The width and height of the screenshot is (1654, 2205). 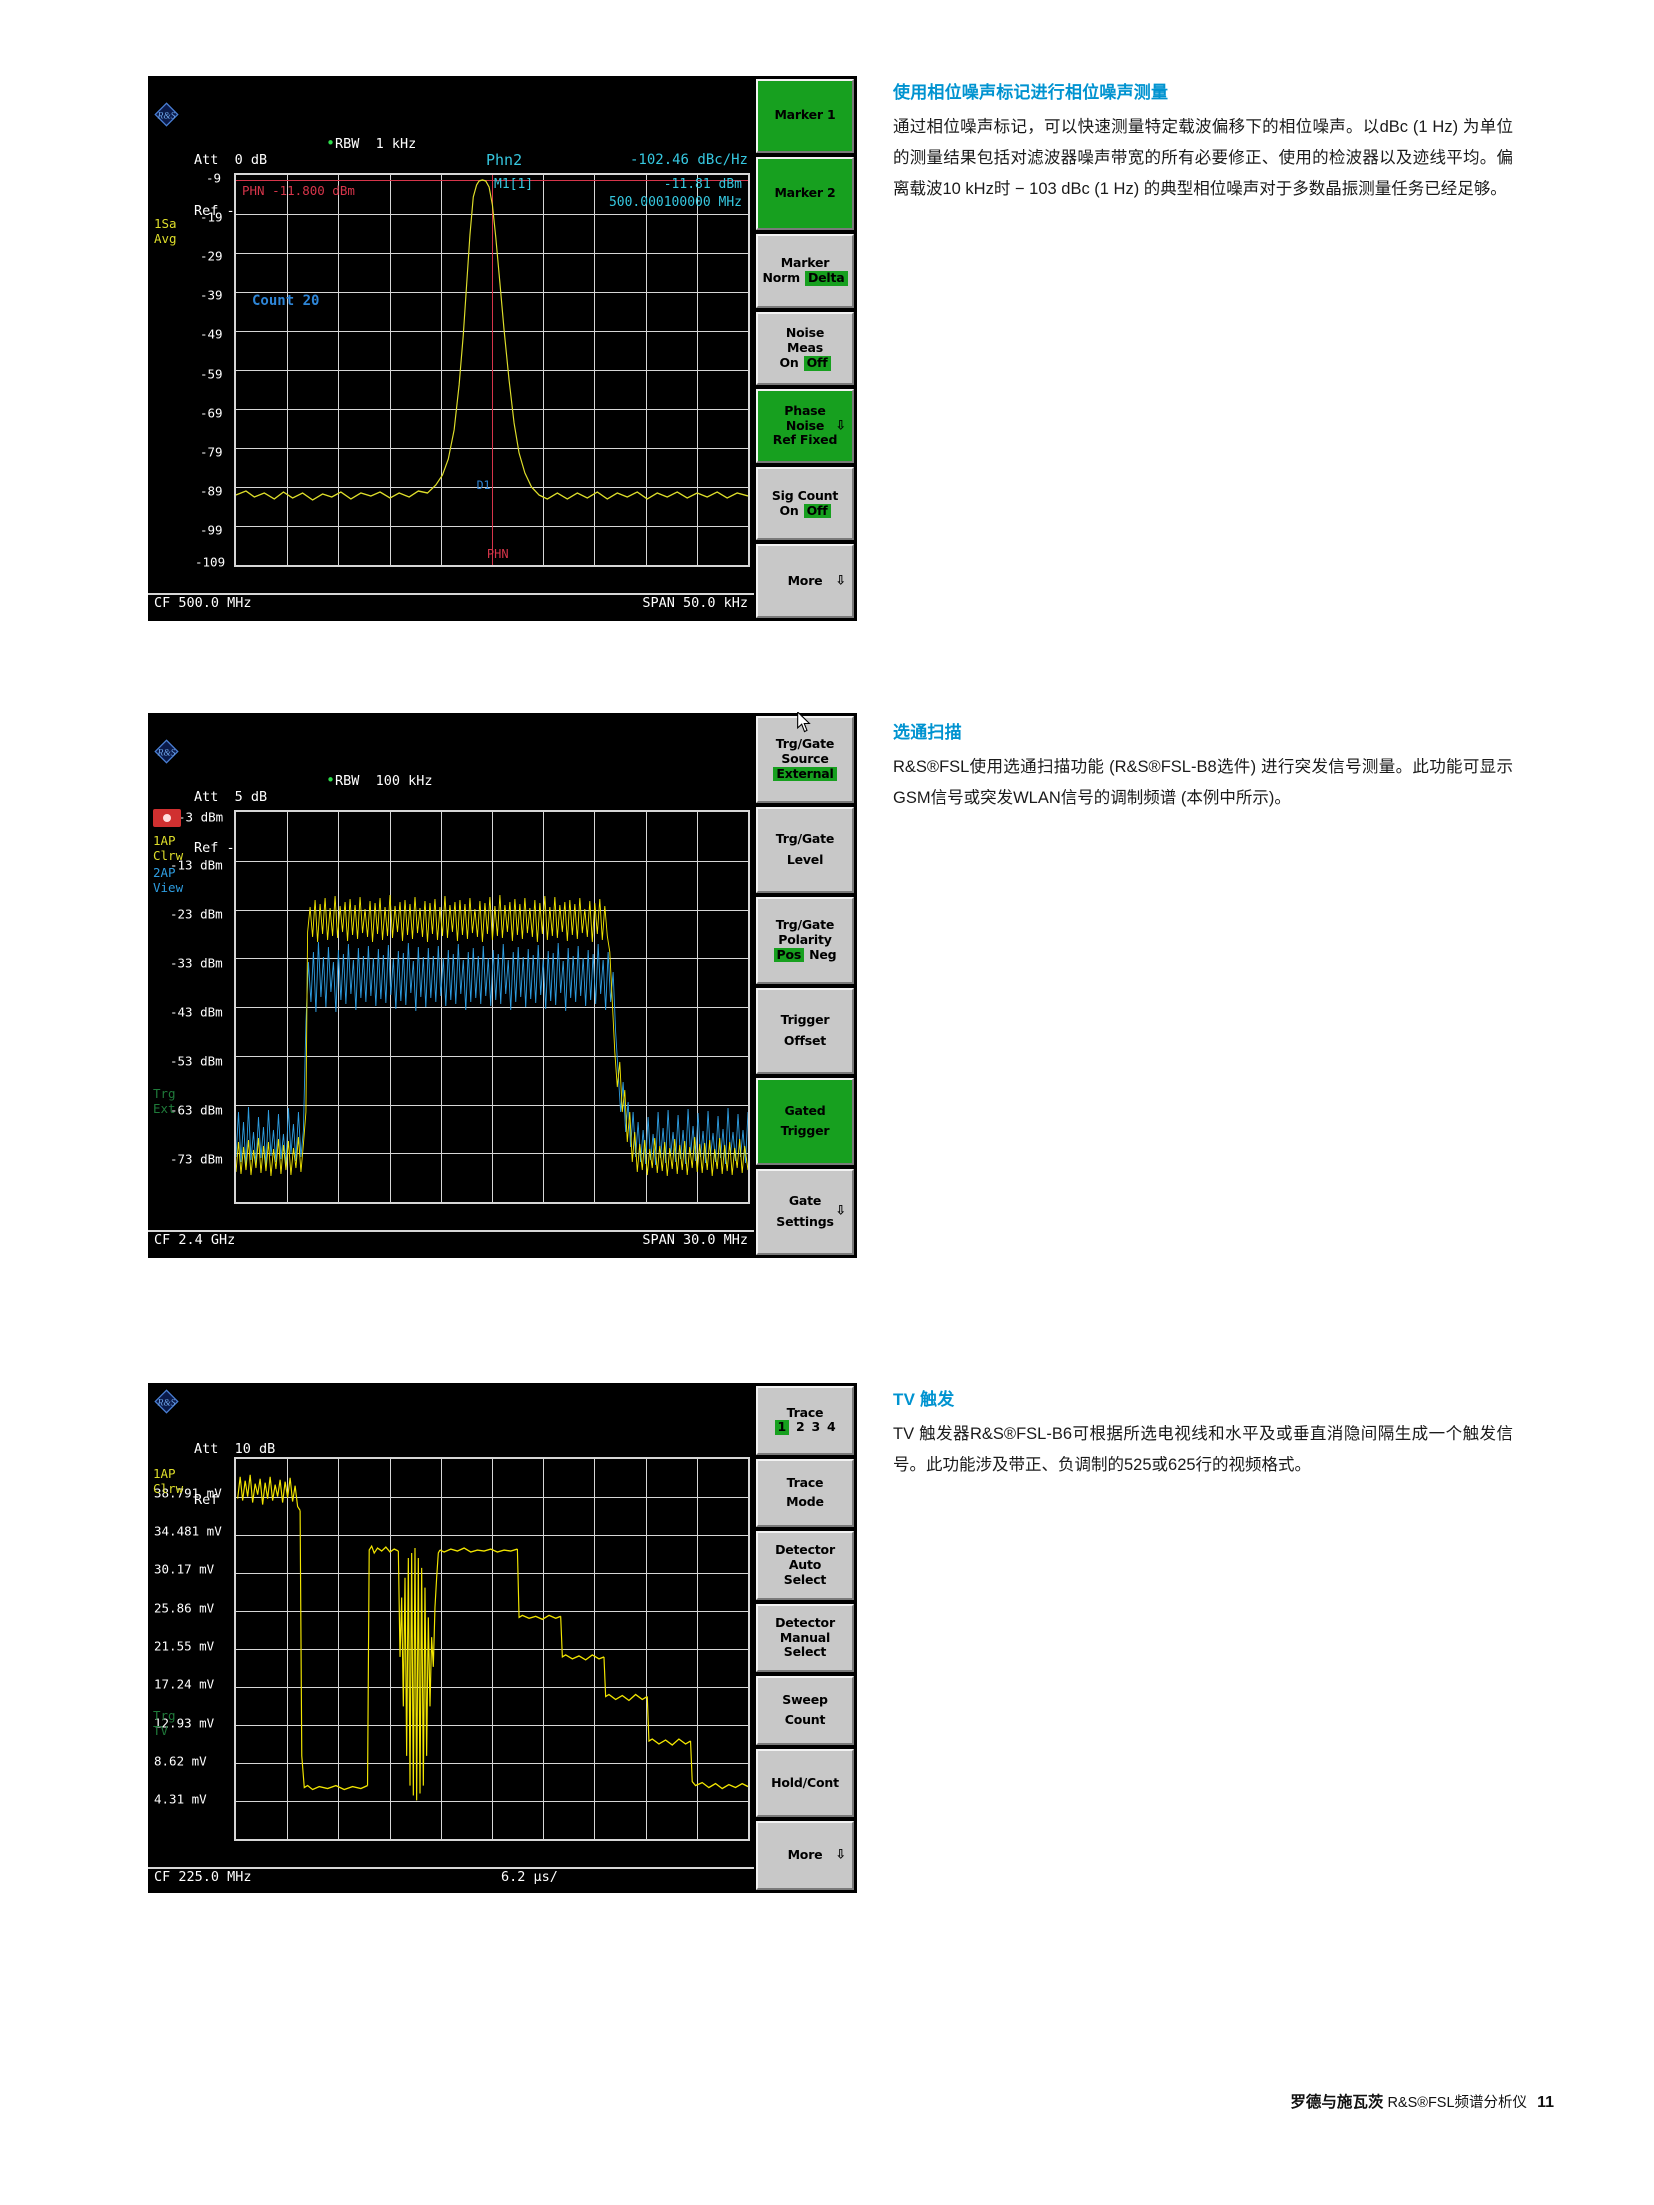 I want to click on y-axis-label: -59, so click(x=211, y=374).